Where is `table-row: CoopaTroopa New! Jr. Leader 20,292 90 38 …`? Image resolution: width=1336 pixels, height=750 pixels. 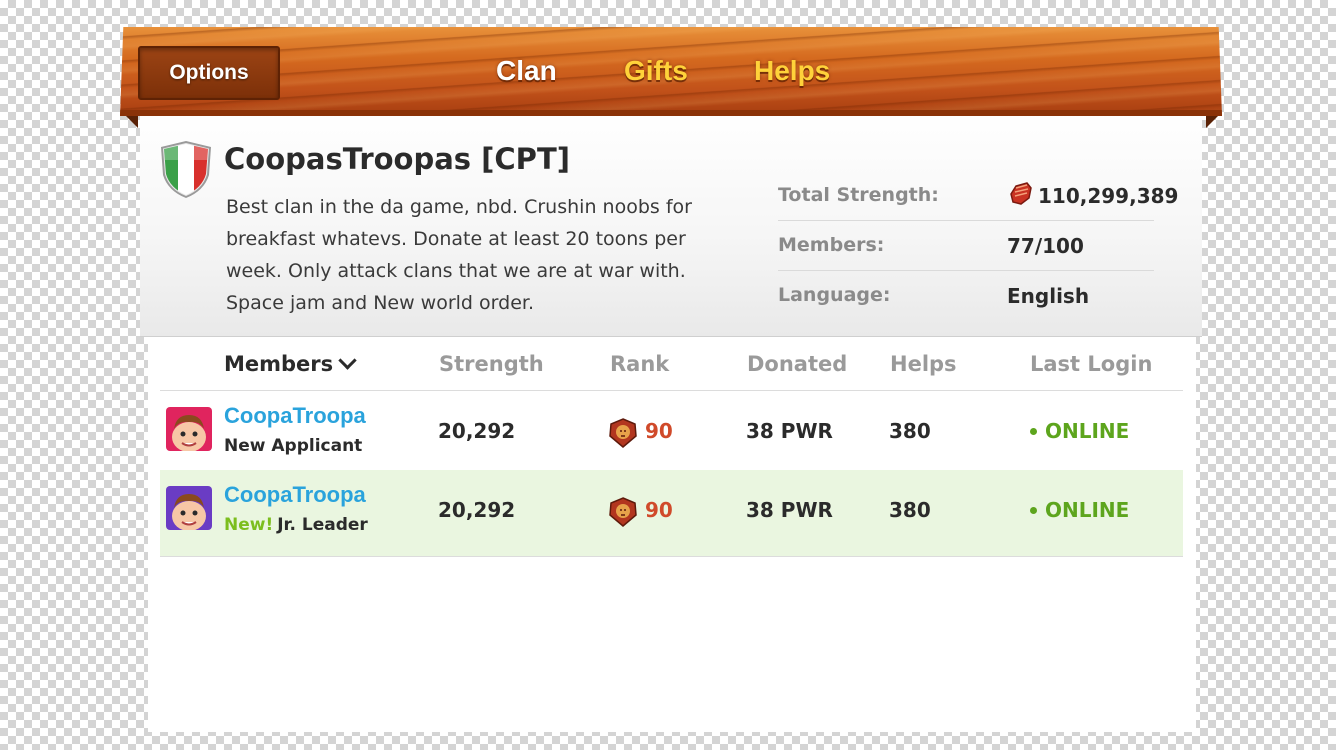
table-row: CoopaTroopa New! Jr. Leader 20,292 90 38 … is located at coordinates (671, 513).